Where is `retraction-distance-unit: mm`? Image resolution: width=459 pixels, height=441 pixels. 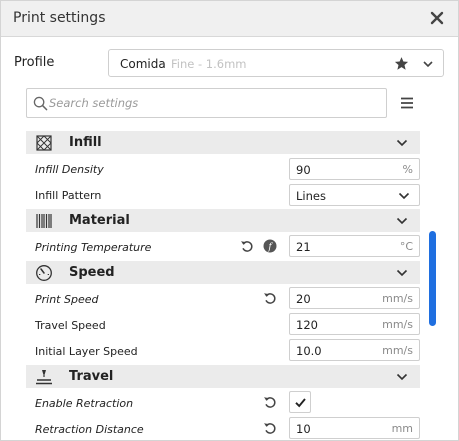 retraction-distance-unit: mm is located at coordinates (402, 428).